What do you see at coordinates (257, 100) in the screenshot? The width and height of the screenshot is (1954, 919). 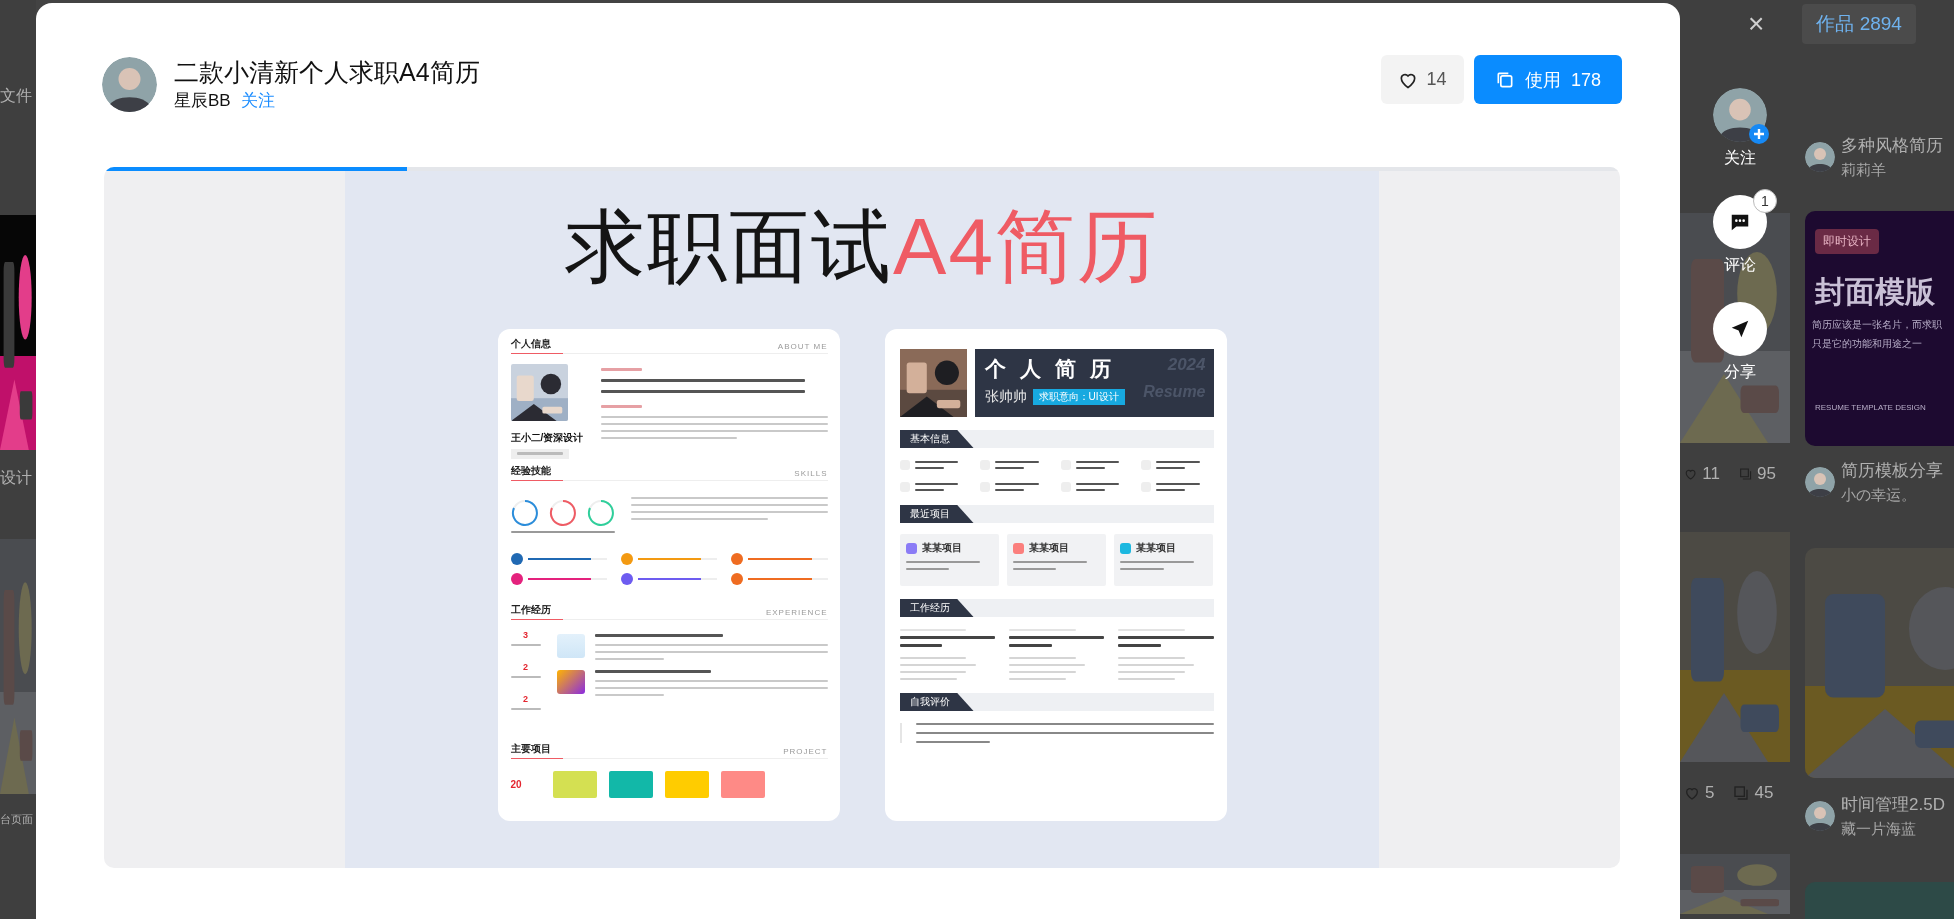 I see `follow-link: 关注` at bounding box center [257, 100].